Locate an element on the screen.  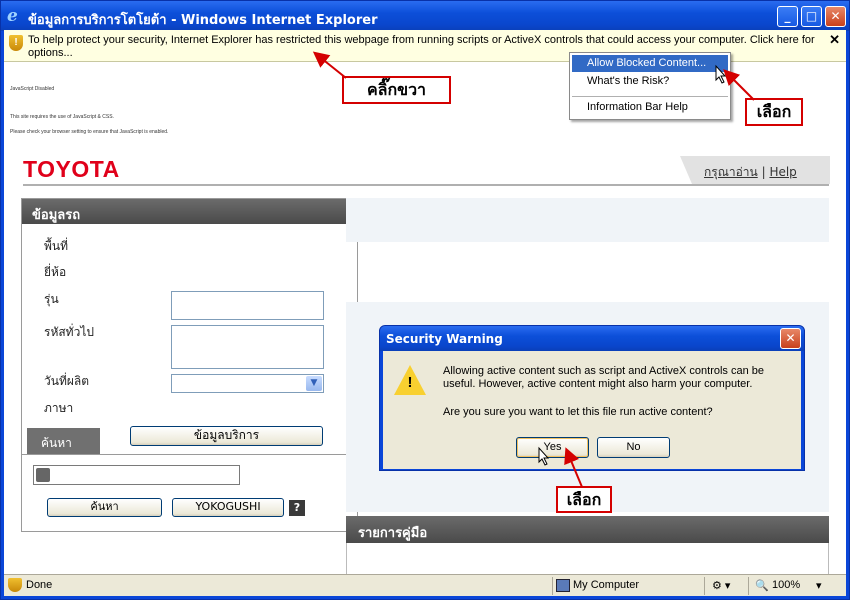
area-label: พื้นที่ is located at coordinates (56, 246).